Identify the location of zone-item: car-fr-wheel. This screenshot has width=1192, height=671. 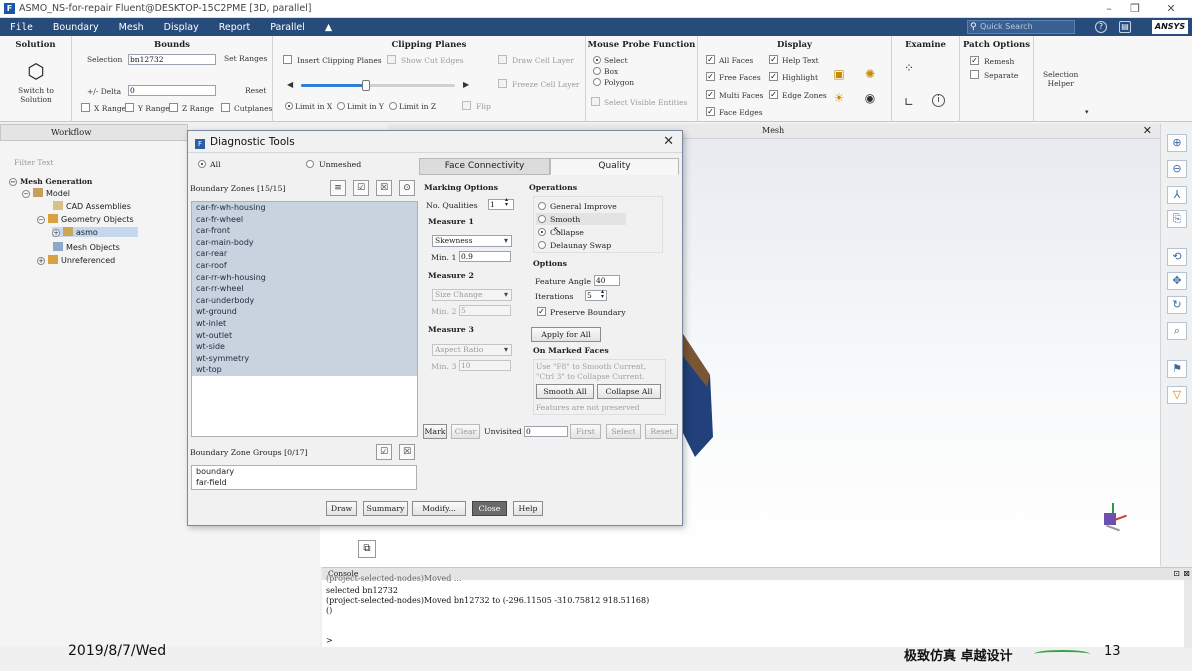
(304, 219).